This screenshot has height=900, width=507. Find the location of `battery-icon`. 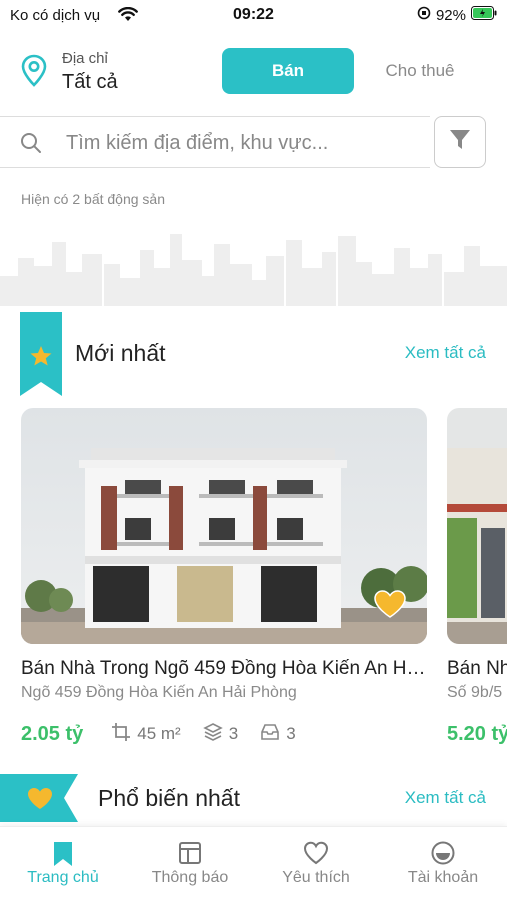

battery-icon is located at coordinates (484, 15).